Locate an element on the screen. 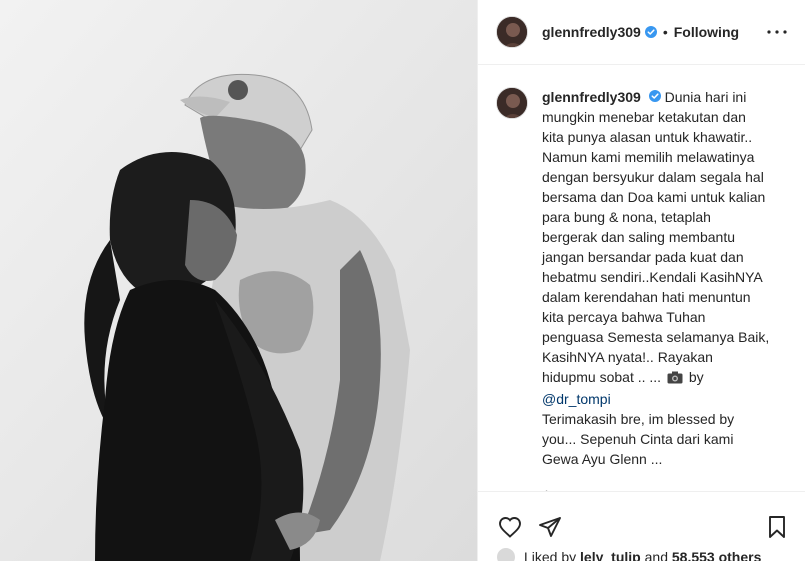 The height and width of the screenshot is (561, 805). caption-username: glennfredly309 is located at coordinates (591, 97).